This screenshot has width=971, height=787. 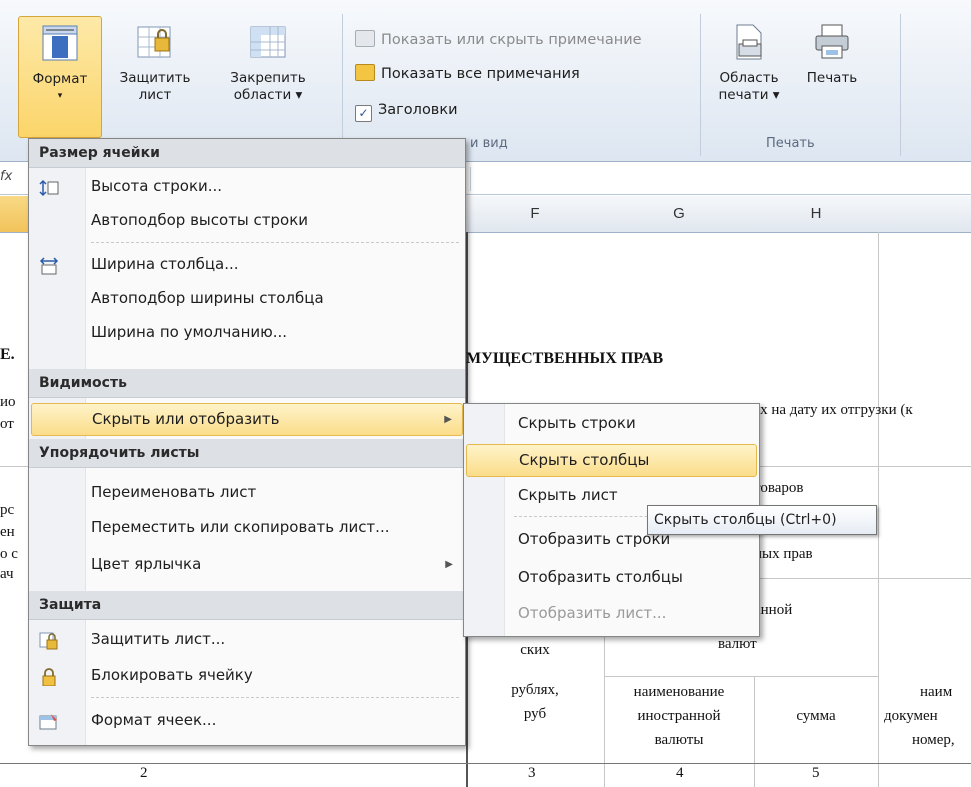 What do you see at coordinates (749, 76) in the screenshot?
I see `print-area-button: Область печати ▾` at bounding box center [749, 76].